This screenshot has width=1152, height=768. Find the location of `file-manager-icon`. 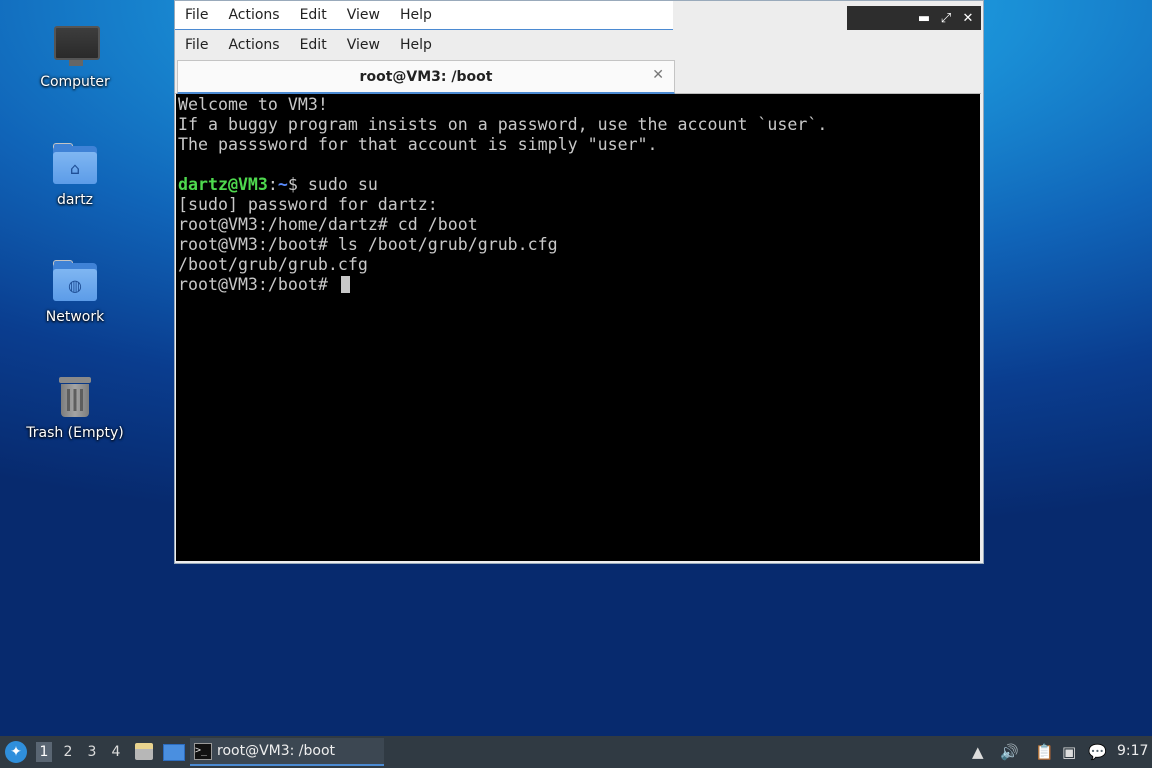

file-manager-icon is located at coordinates (144, 751).